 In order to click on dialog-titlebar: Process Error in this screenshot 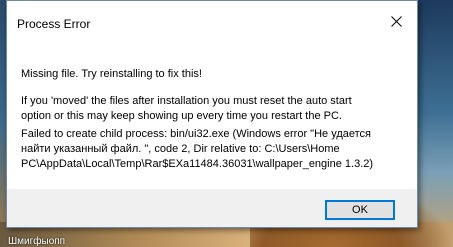, I will do `click(212, 20)`.